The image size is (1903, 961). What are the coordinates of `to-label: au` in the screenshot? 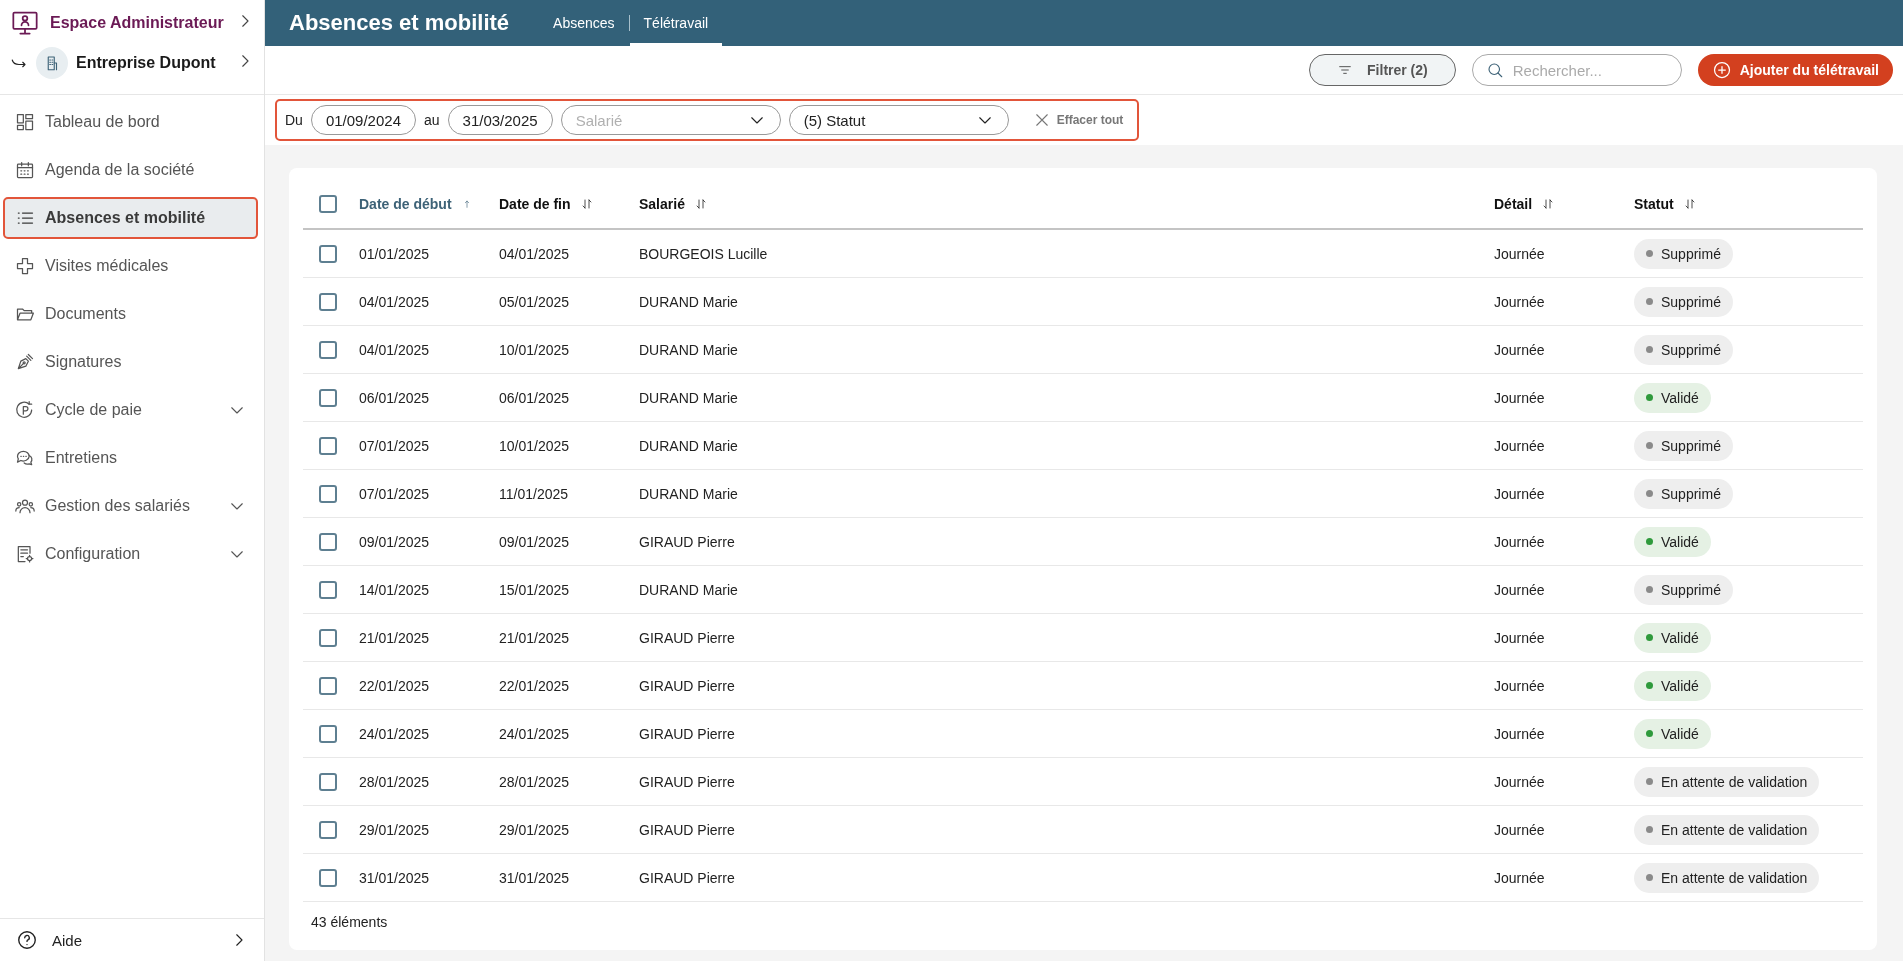 It's located at (432, 120).